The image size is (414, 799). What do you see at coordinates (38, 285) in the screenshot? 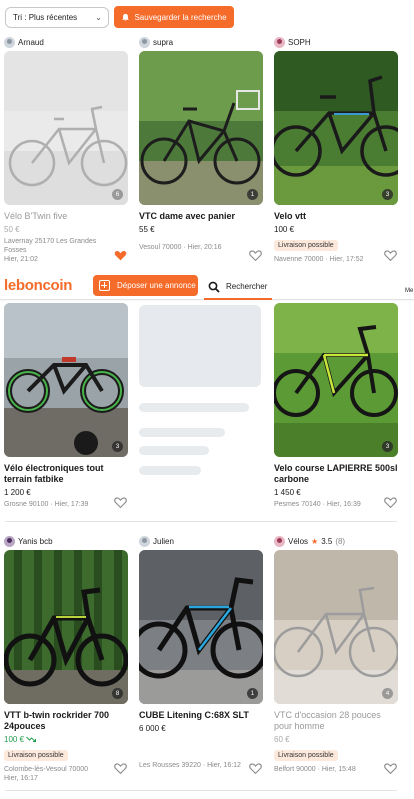
I see `site-logo: leboncoin` at bounding box center [38, 285].